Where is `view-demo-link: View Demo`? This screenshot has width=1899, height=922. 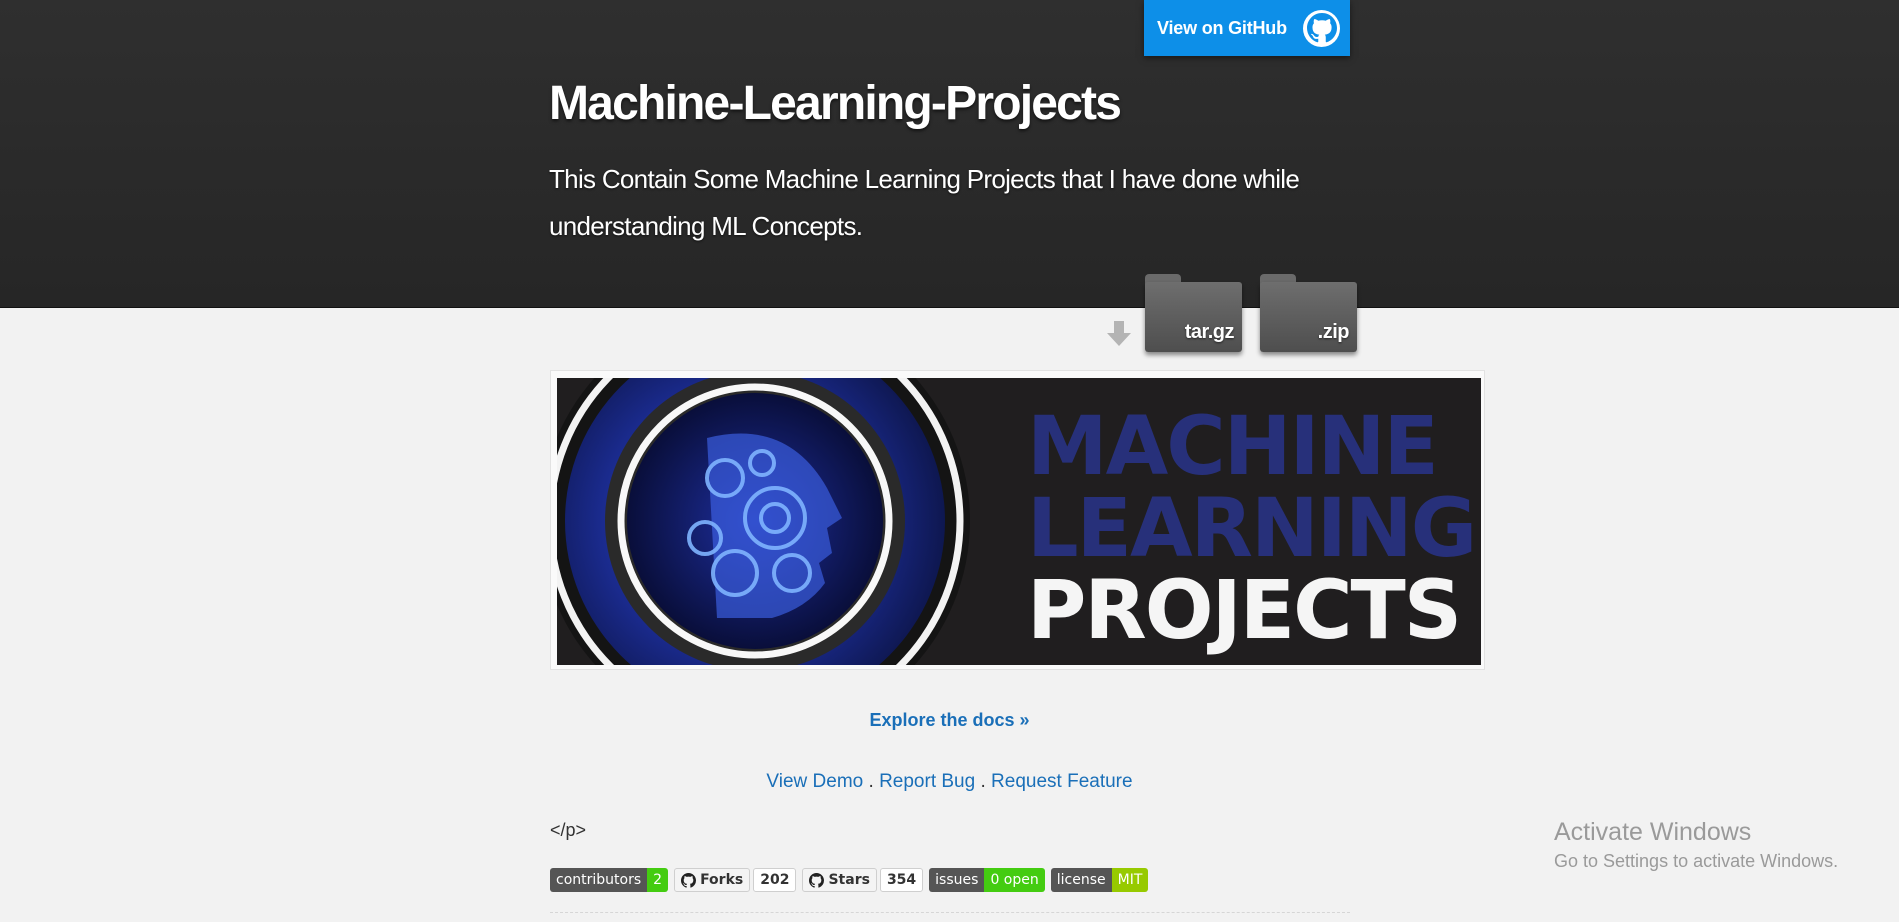
view-demo-link: View Demo is located at coordinates (814, 781).